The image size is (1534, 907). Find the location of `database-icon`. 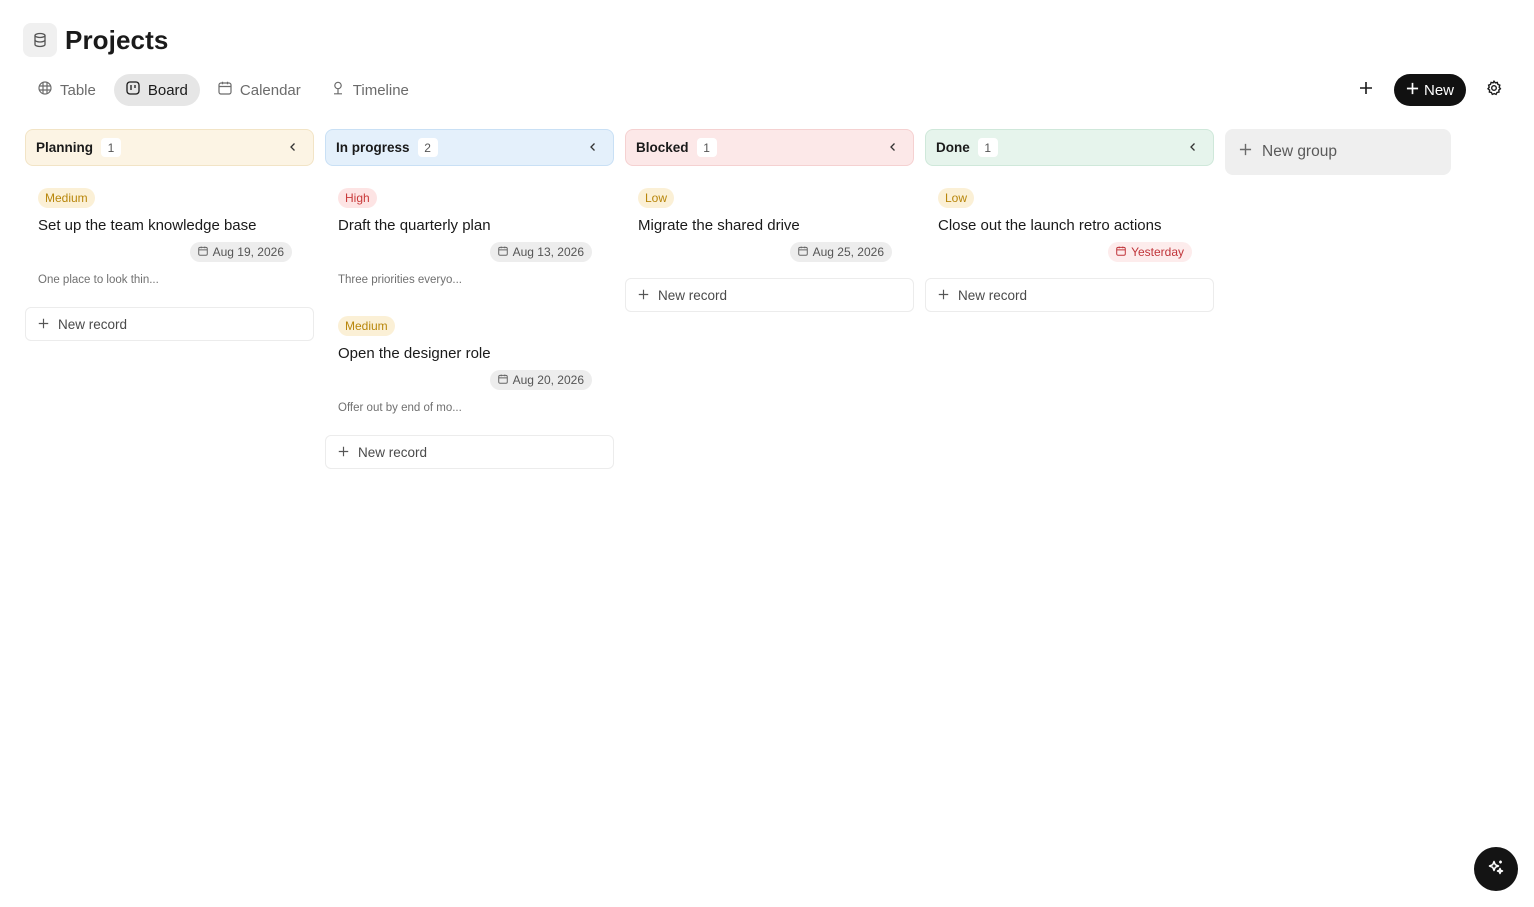

database-icon is located at coordinates (40, 40).